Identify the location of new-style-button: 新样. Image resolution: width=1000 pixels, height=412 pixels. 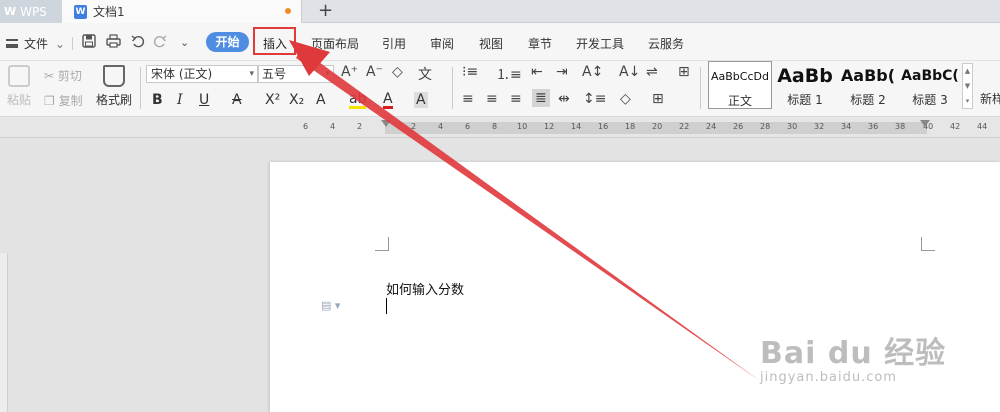
(990, 98).